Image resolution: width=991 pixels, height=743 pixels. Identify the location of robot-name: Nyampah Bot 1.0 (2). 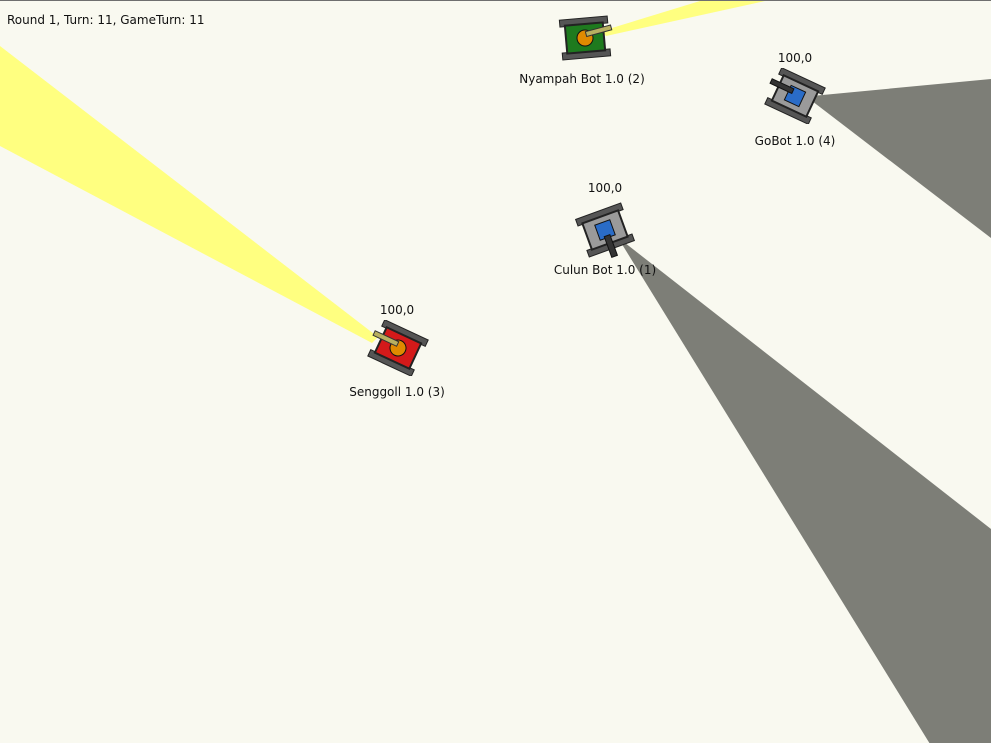
(582, 79).